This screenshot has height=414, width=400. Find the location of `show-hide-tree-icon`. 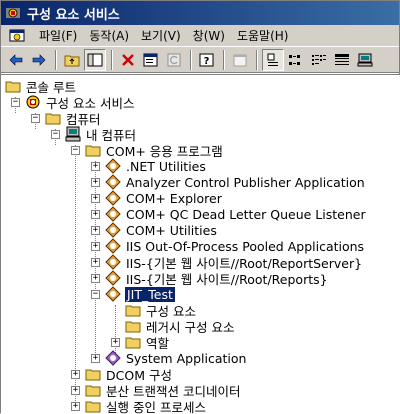

show-hide-tree-icon is located at coordinates (95, 60).